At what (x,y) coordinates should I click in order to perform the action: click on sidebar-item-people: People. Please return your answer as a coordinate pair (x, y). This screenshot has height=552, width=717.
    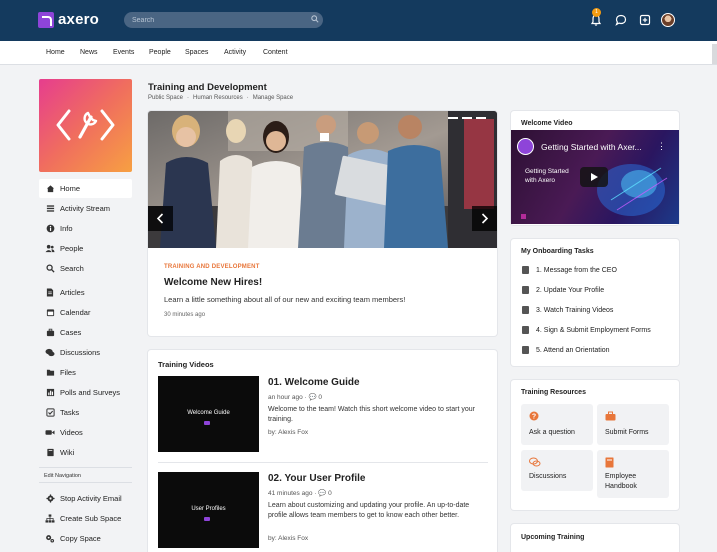
    Looking at the image, I should click on (85, 248).